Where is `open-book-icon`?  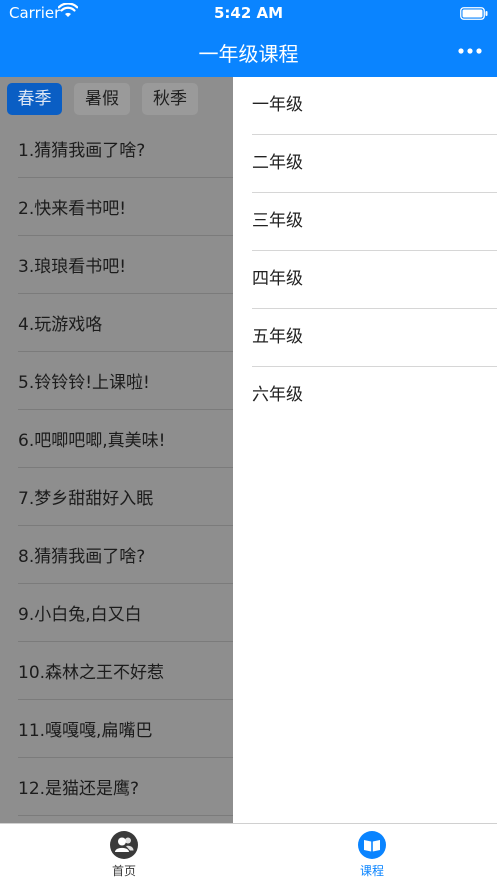
open-book-icon is located at coordinates (372, 845).